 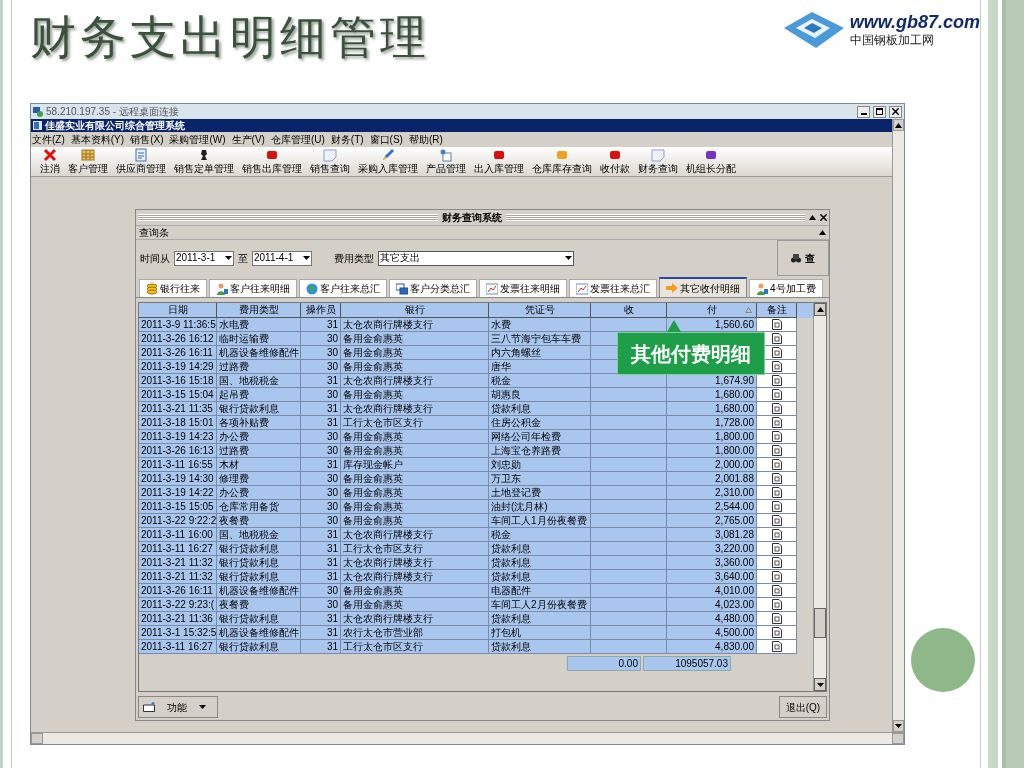 I want to click on chart-icon, so click(x=582, y=288).